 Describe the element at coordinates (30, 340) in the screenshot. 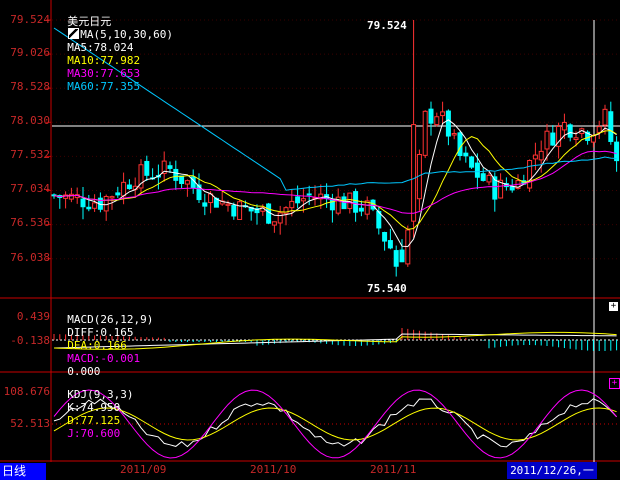

I see `macd-tick: -0.138` at that location.